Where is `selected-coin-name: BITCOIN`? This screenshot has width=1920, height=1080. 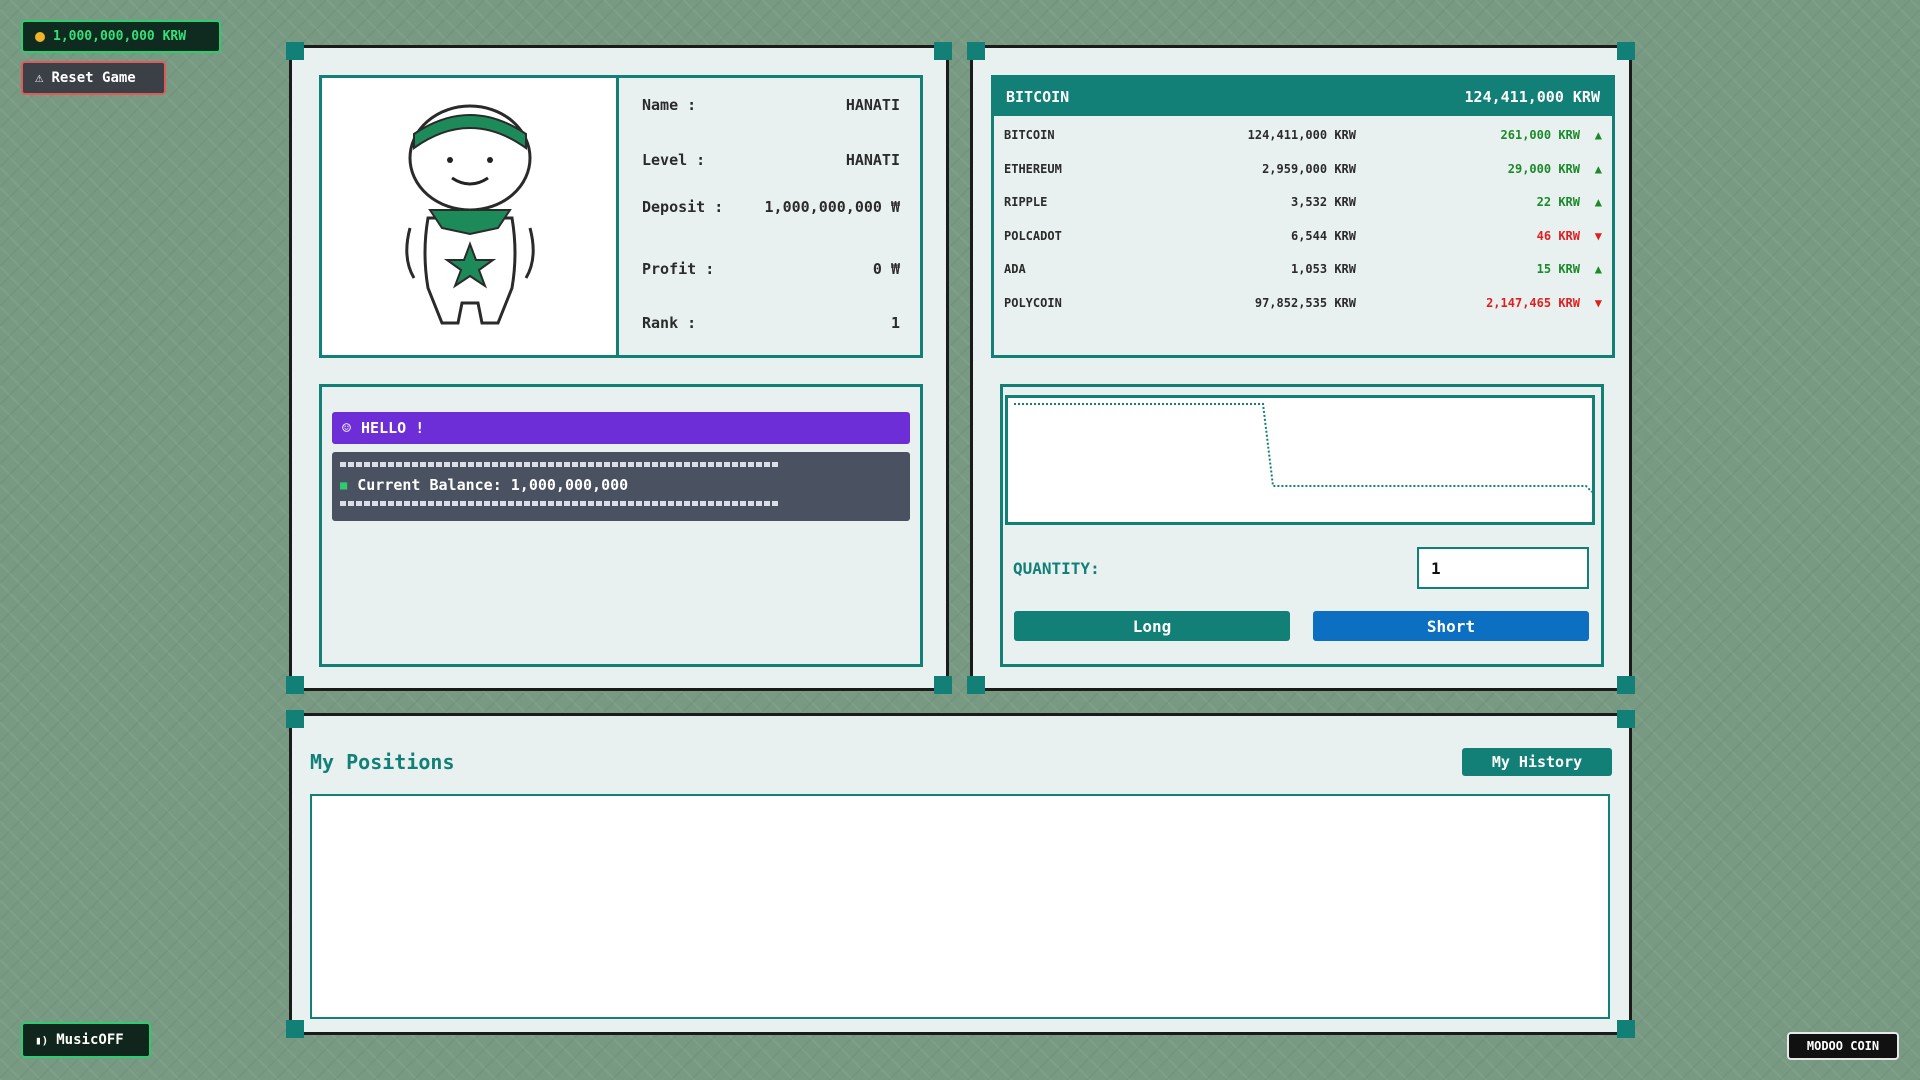 selected-coin-name: BITCOIN is located at coordinates (1038, 97).